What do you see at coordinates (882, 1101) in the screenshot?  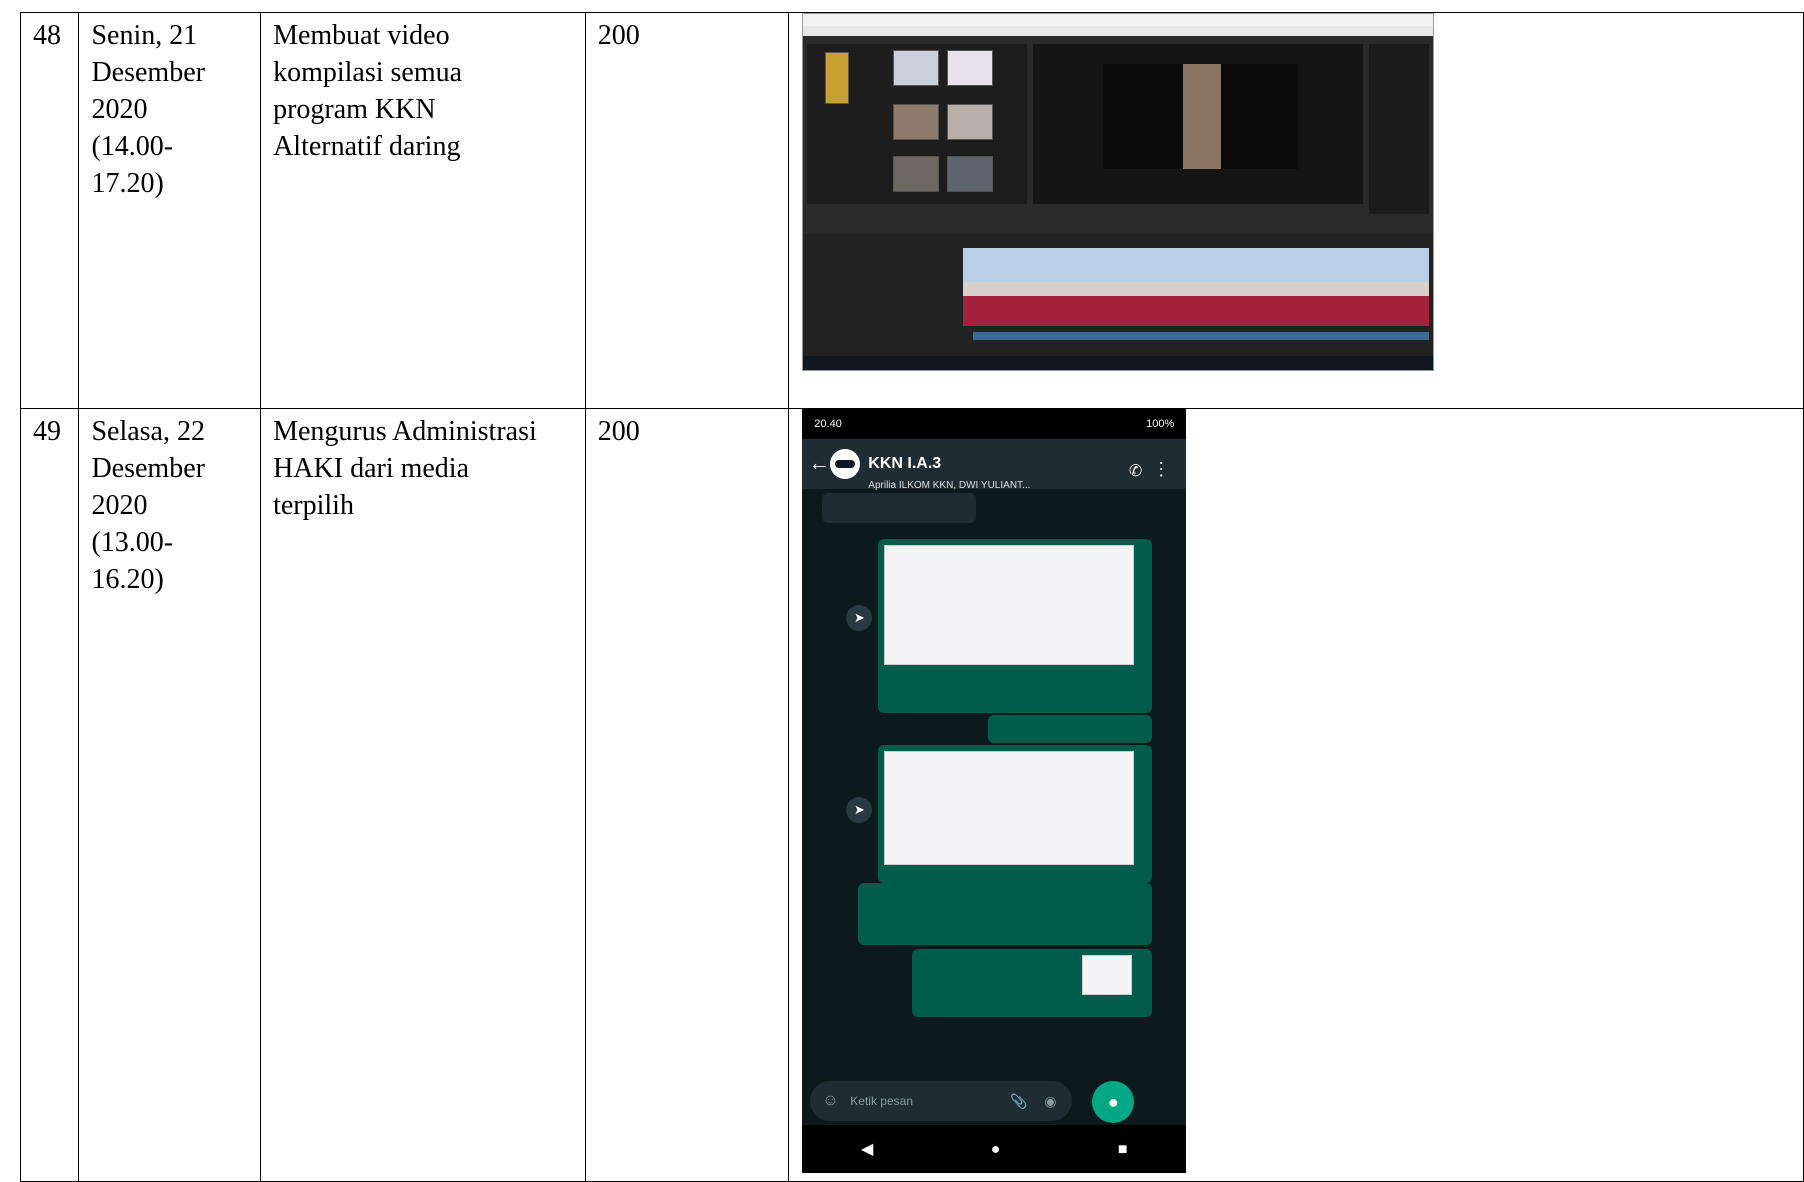 I see `input-placeholder: Ketik pesan` at bounding box center [882, 1101].